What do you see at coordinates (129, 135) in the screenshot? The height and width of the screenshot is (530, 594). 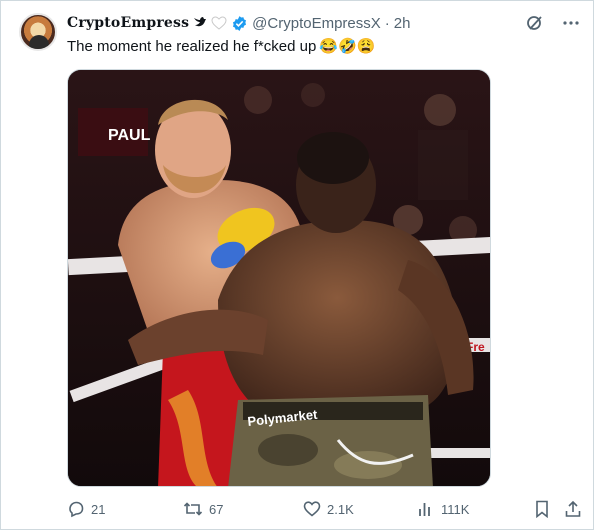 I see `banner-text: PAUL` at bounding box center [129, 135].